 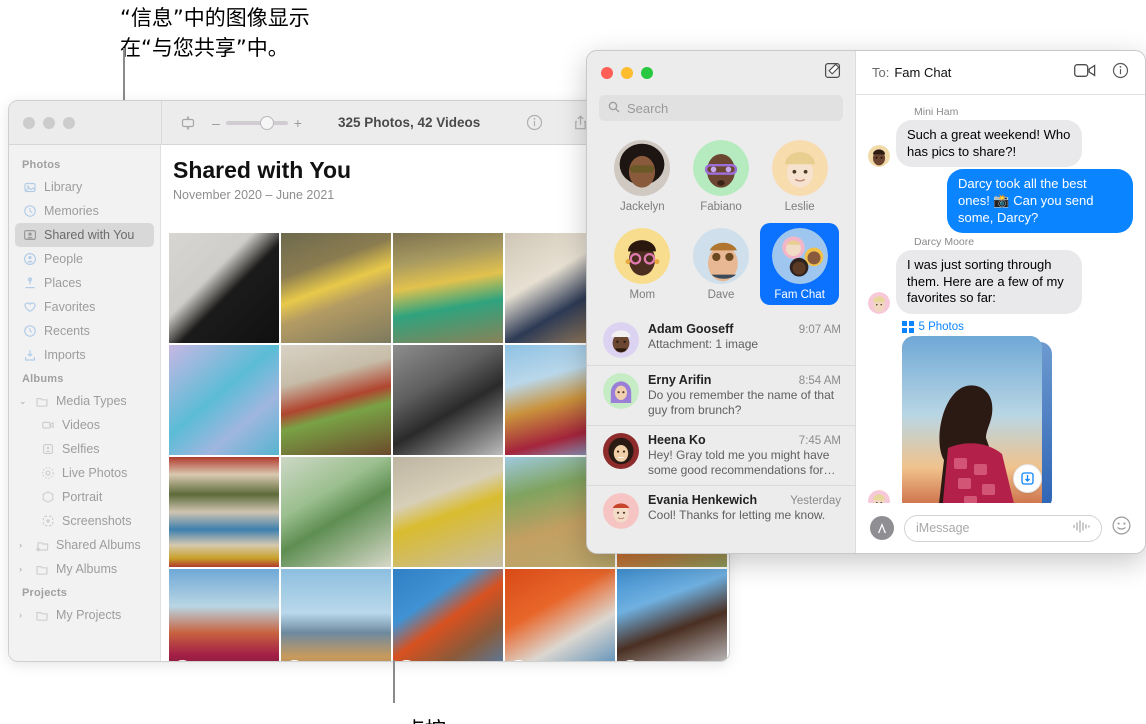 I want to click on pinned-conversation-label: Fam Chat, so click(x=799, y=295).